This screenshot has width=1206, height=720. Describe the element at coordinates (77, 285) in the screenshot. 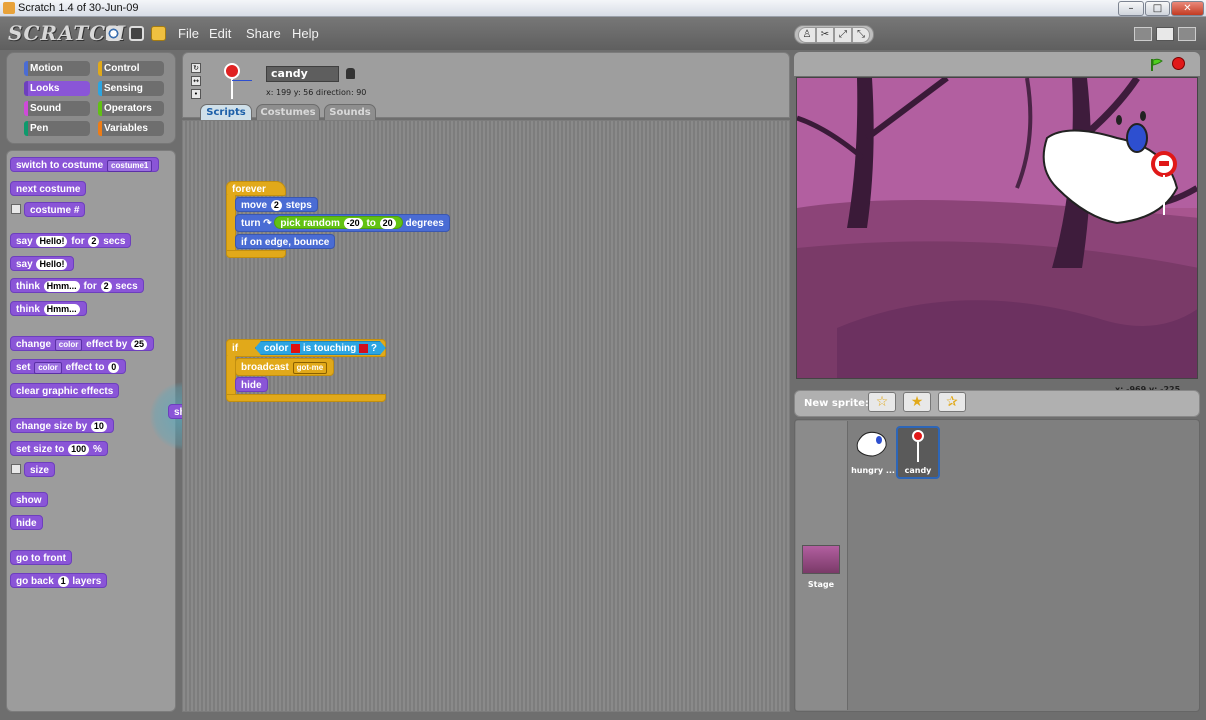

I see `block-think-for-secs: think Hmm... for 2 secs` at that location.